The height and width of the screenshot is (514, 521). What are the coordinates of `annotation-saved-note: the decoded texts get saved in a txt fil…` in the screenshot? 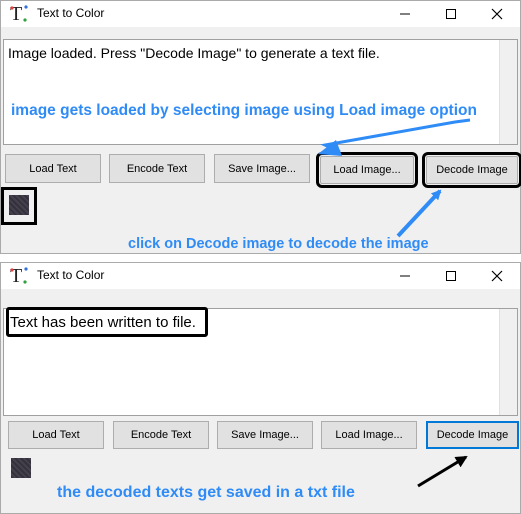 It's located at (206, 492).